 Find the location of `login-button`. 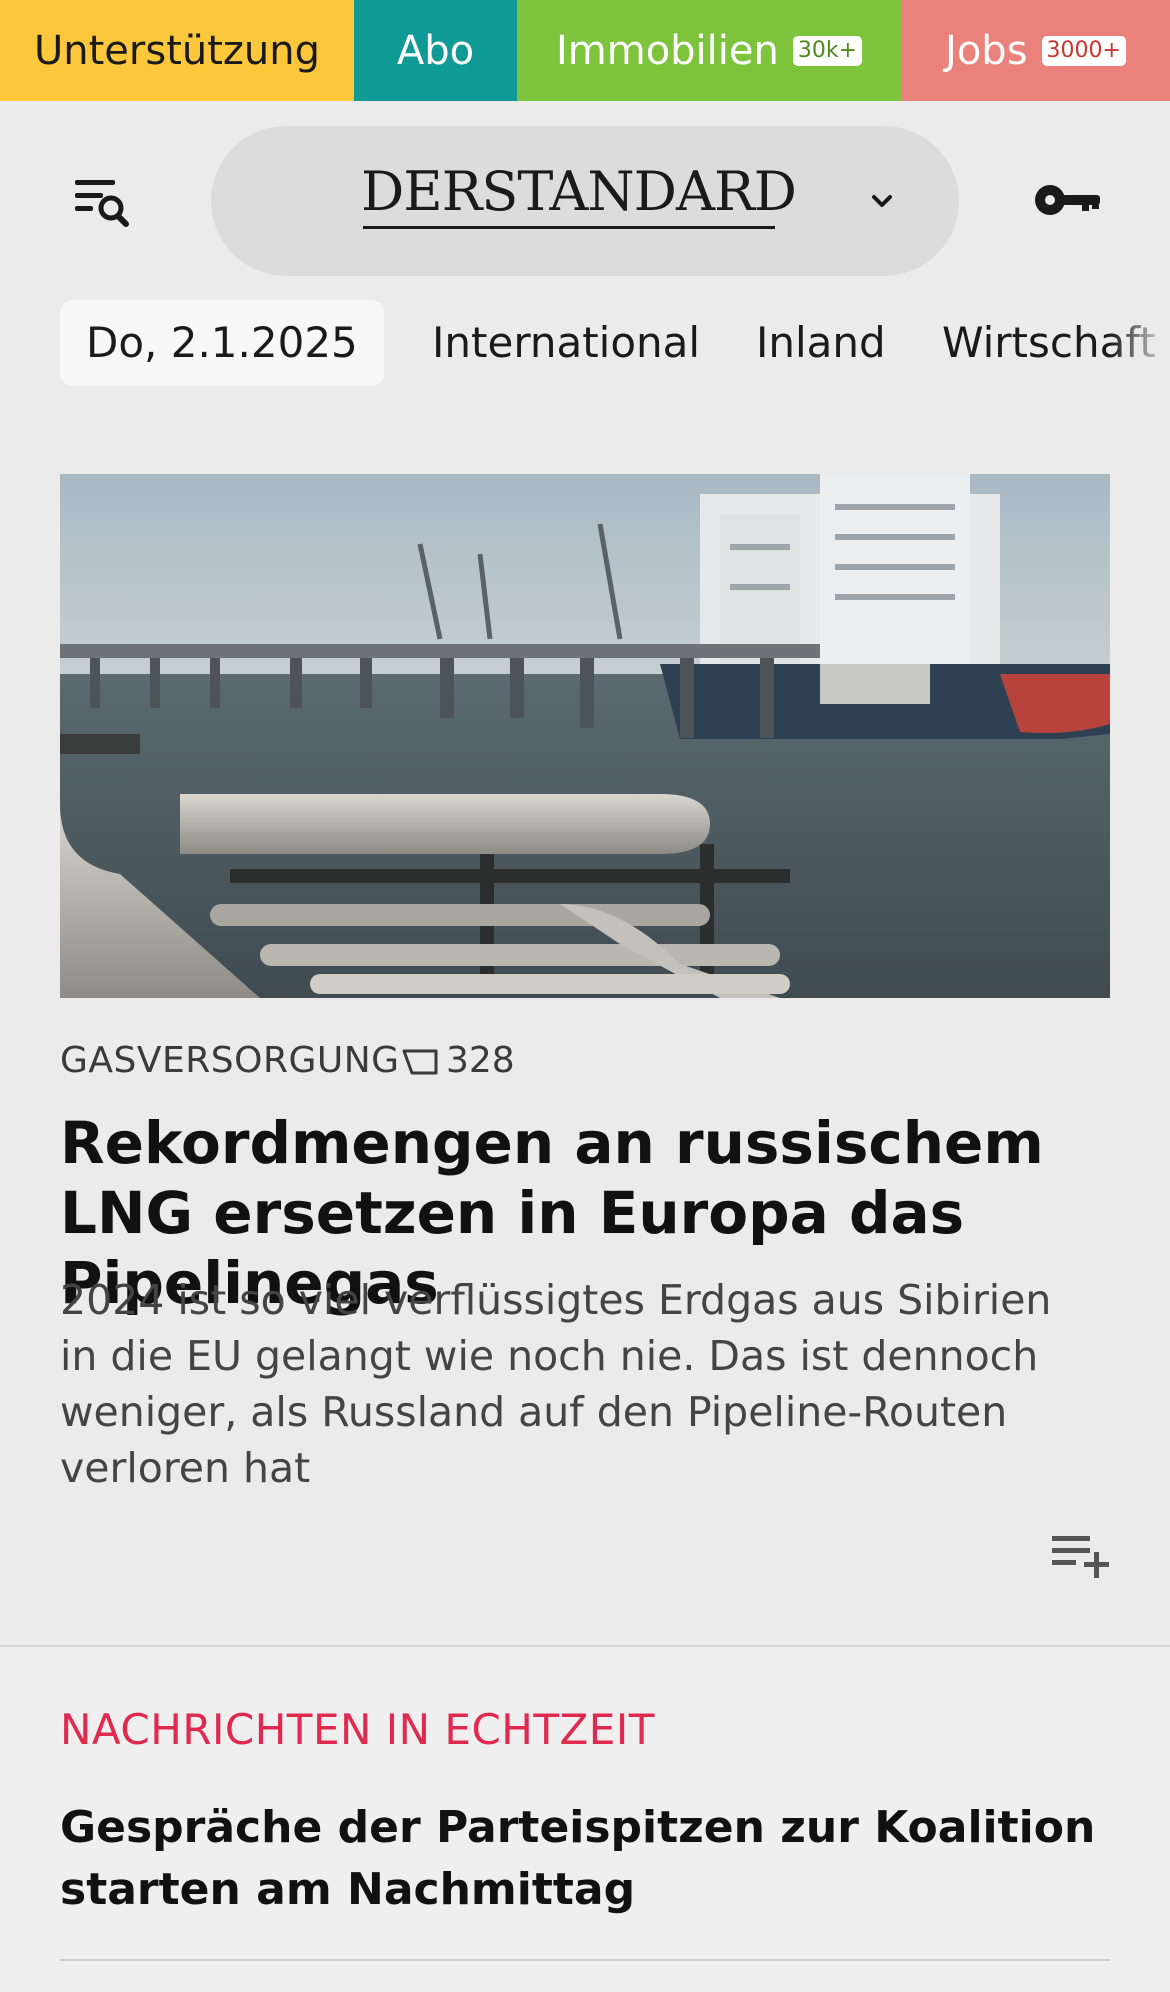

login-button is located at coordinates (1070, 200).